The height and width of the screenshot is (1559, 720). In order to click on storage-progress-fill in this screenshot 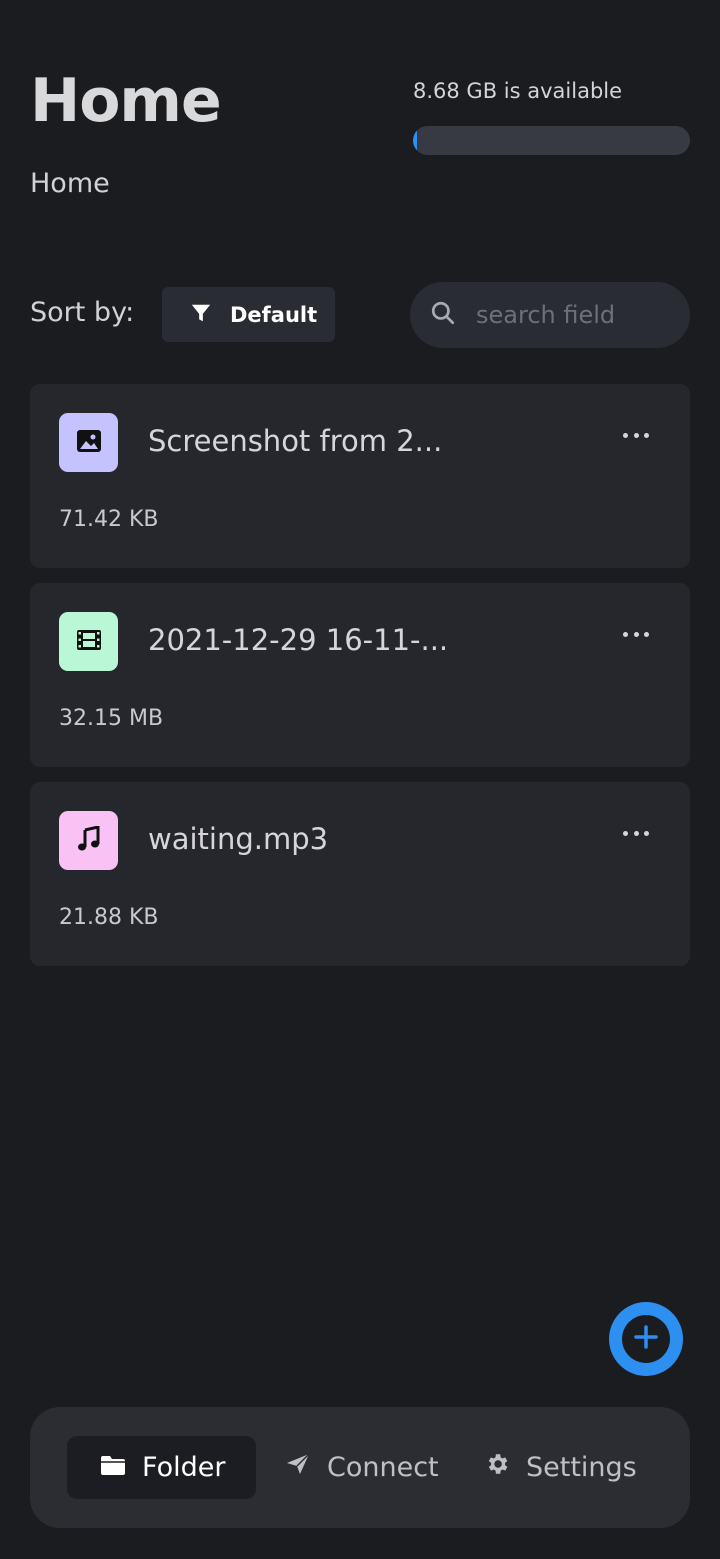, I will do `click(415, 140)`.